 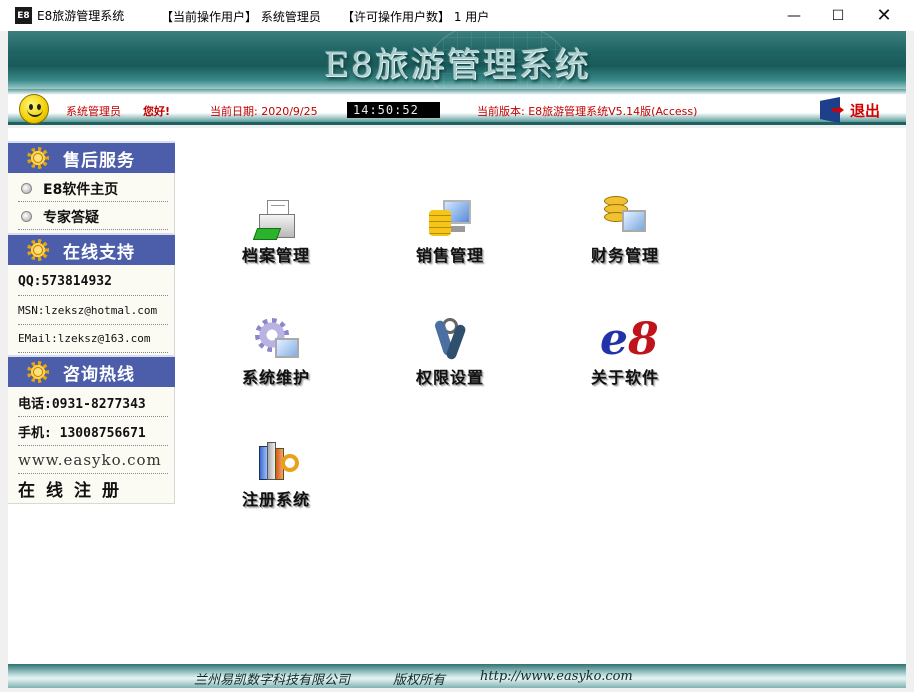 What do you see at coordinates (419, 680) in the screenshot?
I see `footer-copyright: 版权所有` at bounding box center [419, 680].